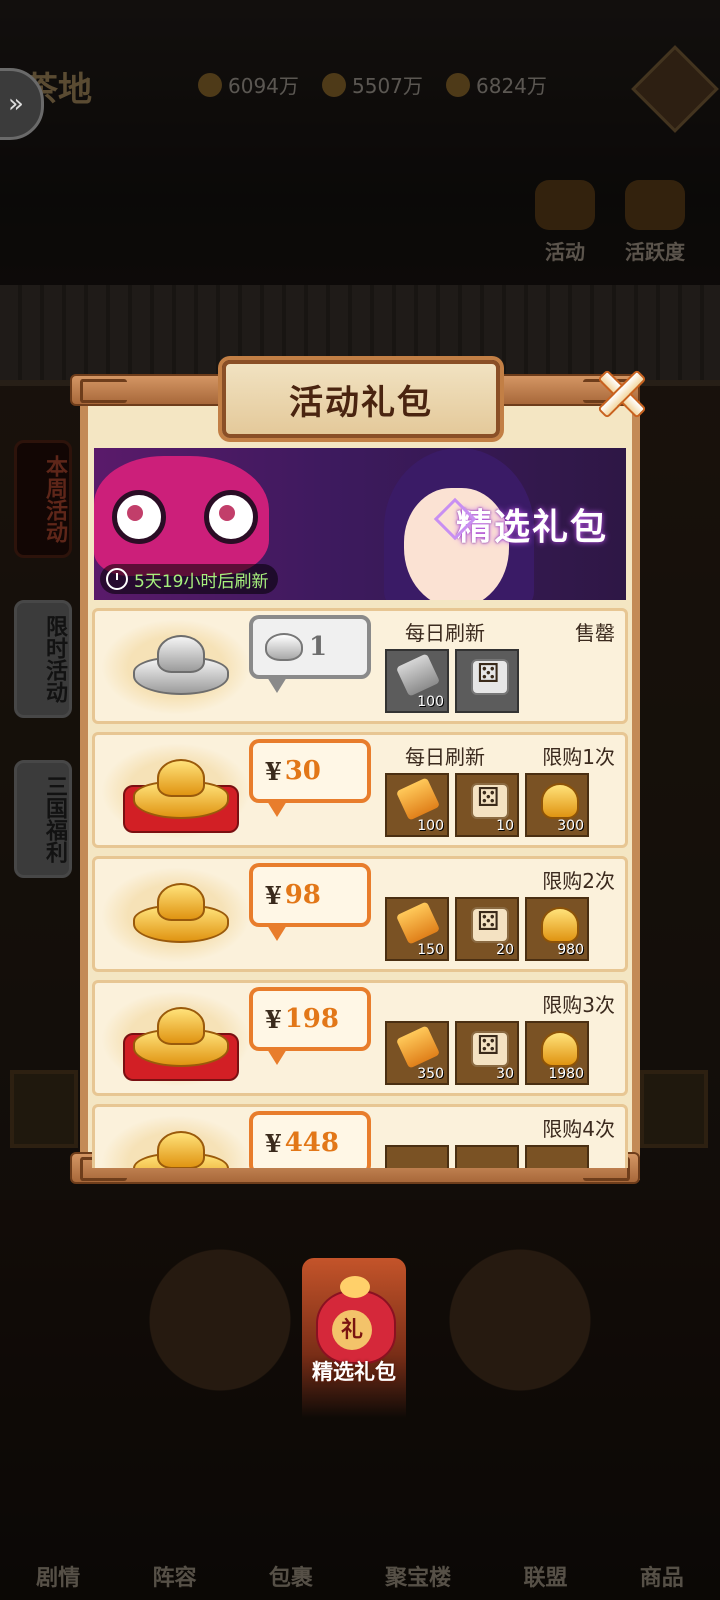 The height and width of the screenshot is (1600, 720). I want to click on silver-ingot-icon, so click(181, 665).